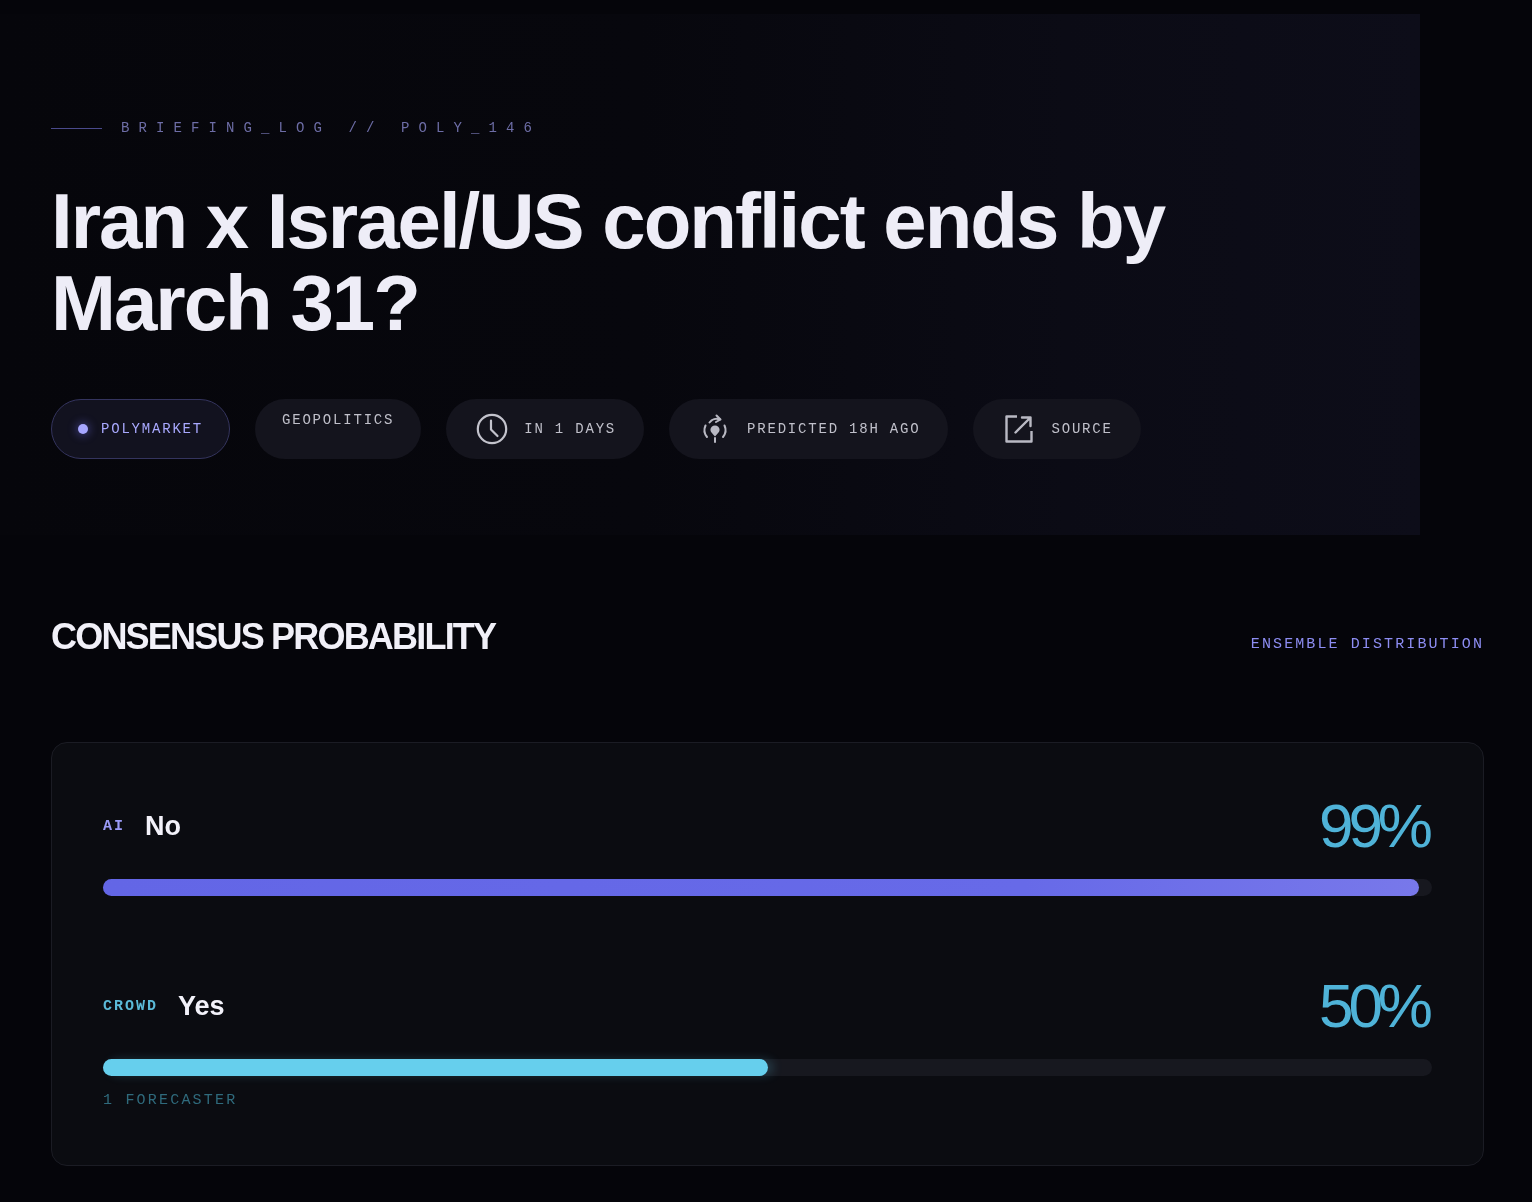 The height and width of the screenshot is (1202, 1532). Describe the element at coordinates (171, 1101) in the screenshot. I see `forecaster-count: 1 FORECASTER` at that location.